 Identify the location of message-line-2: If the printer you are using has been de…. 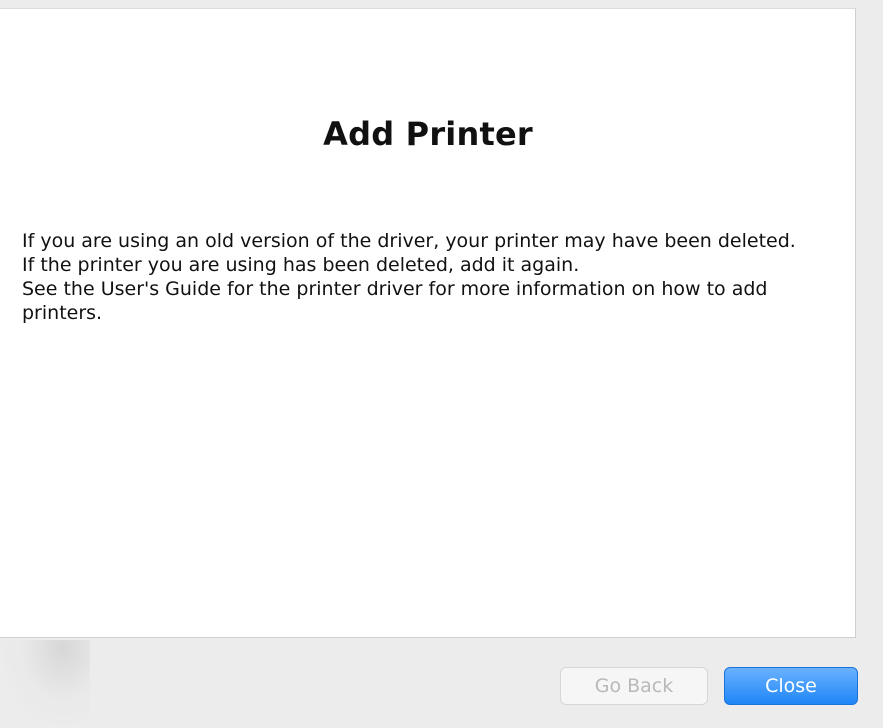
(301, 265).